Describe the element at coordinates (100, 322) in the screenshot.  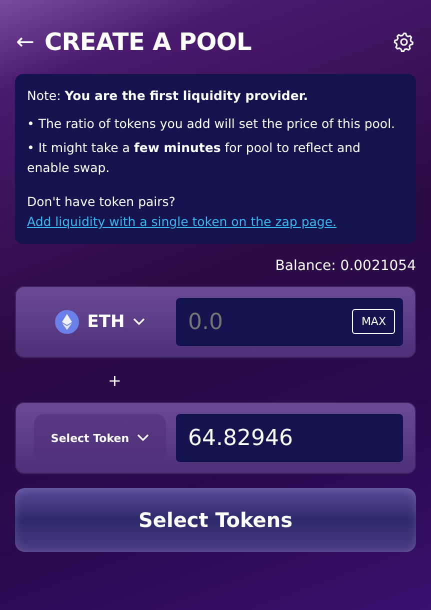
I see `token-selector: ETH` at that location.